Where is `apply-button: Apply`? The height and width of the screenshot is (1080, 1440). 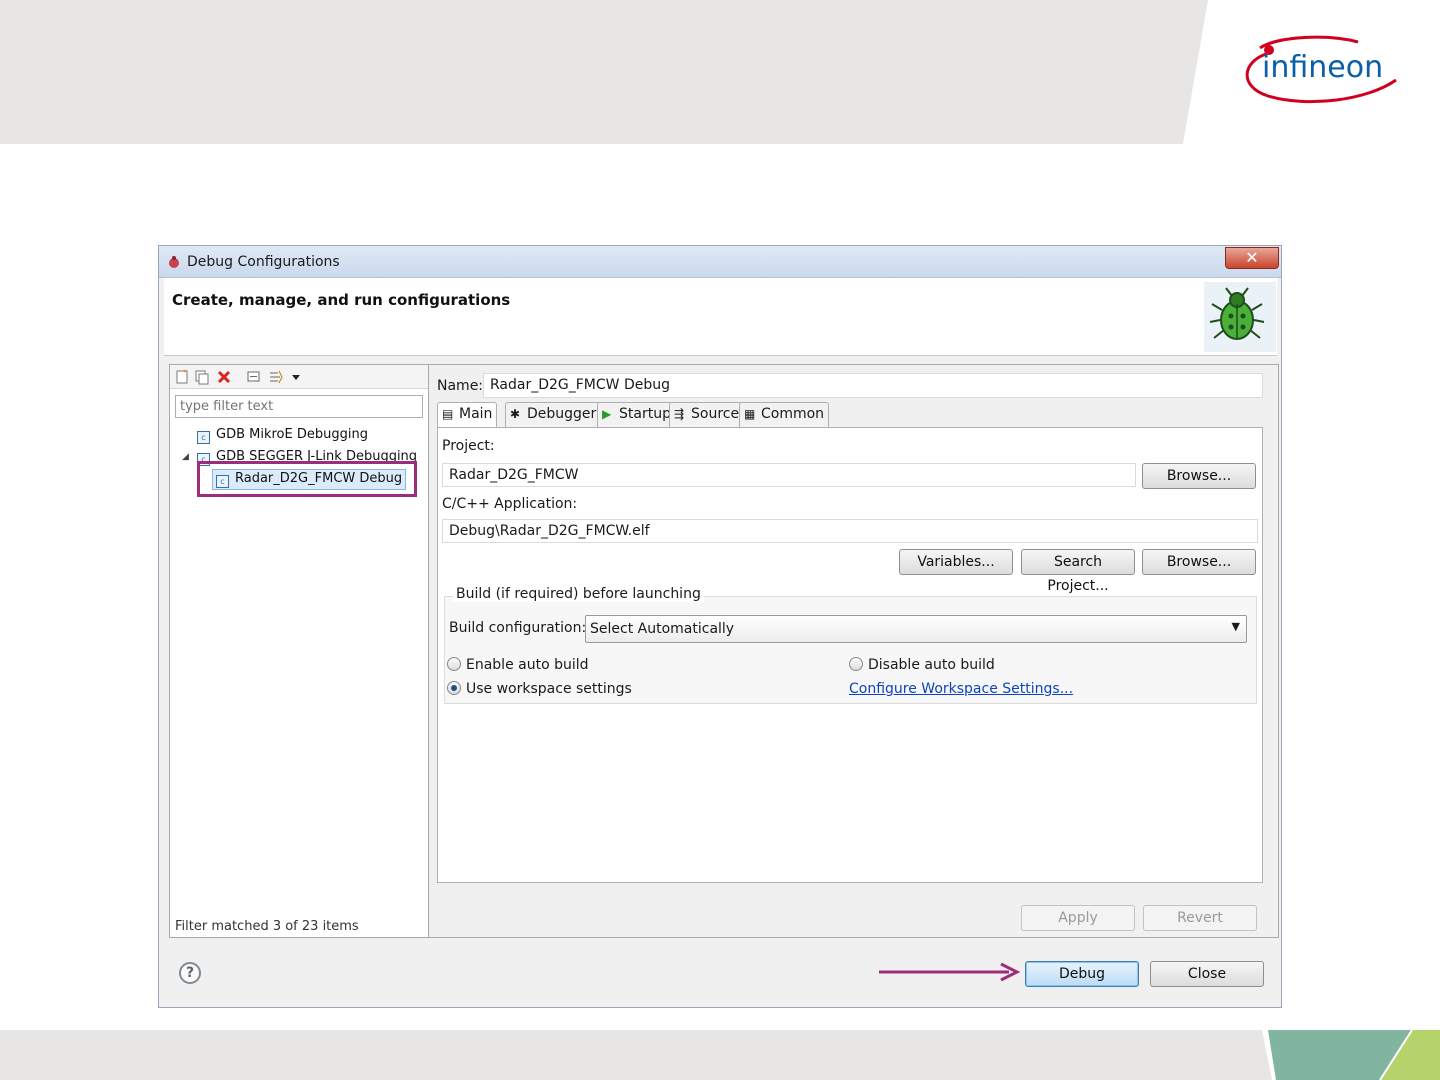 apply-button: Apply is located at coordinates (1078, 918).